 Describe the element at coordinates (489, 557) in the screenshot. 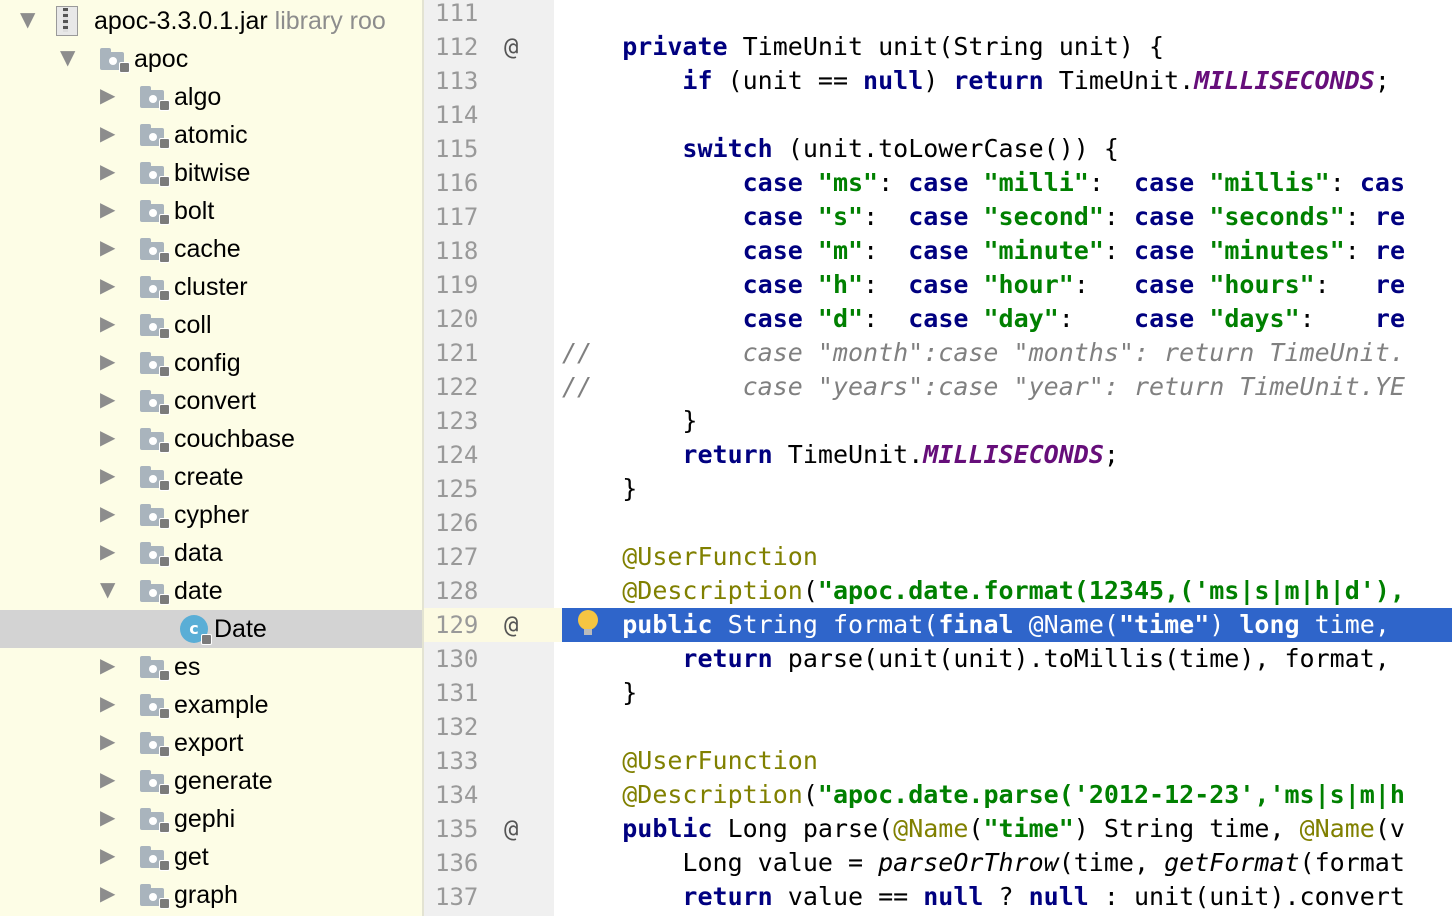

I see `gutter-line: 127` at that location.